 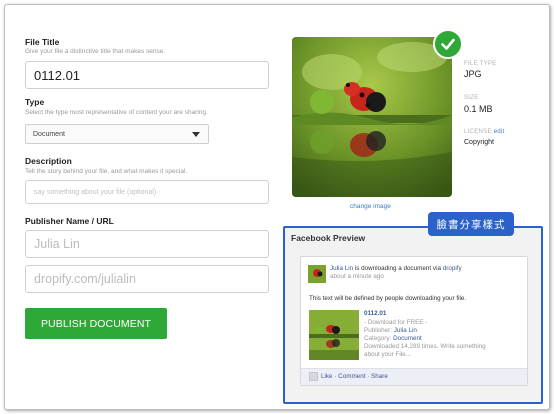 I want to click on size-value: 0.1 MB, so click(x=478, y=109).